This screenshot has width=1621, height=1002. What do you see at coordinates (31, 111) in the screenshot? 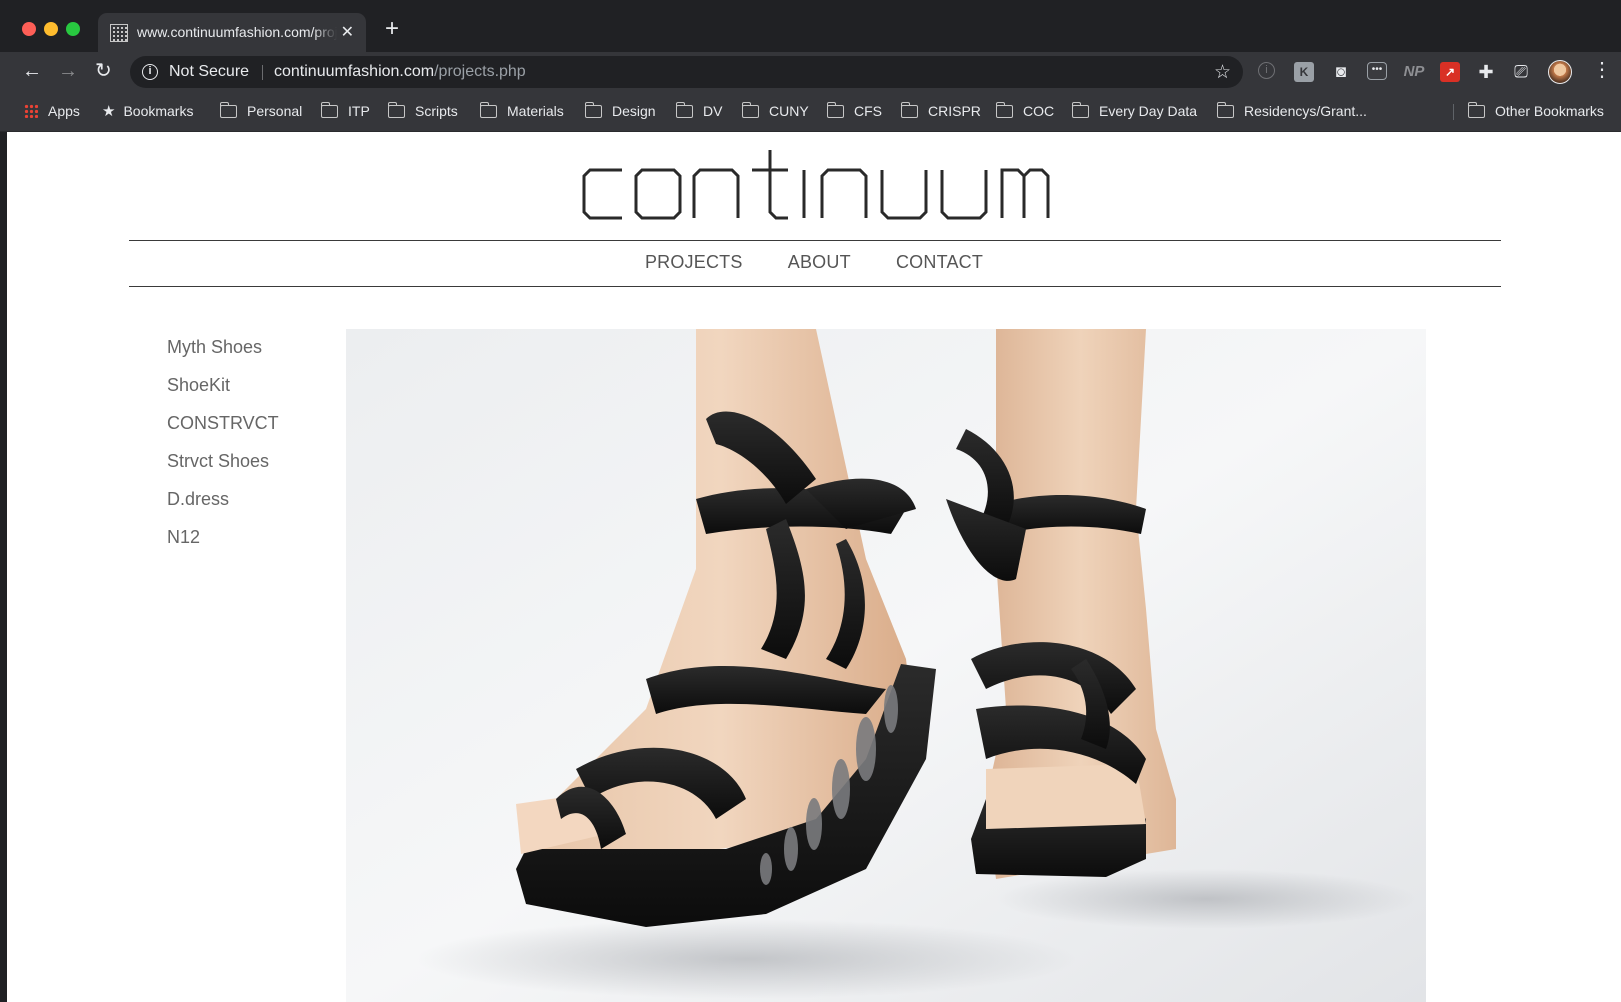
I see `apps-grid-icon` at bounding box center [31, 111].